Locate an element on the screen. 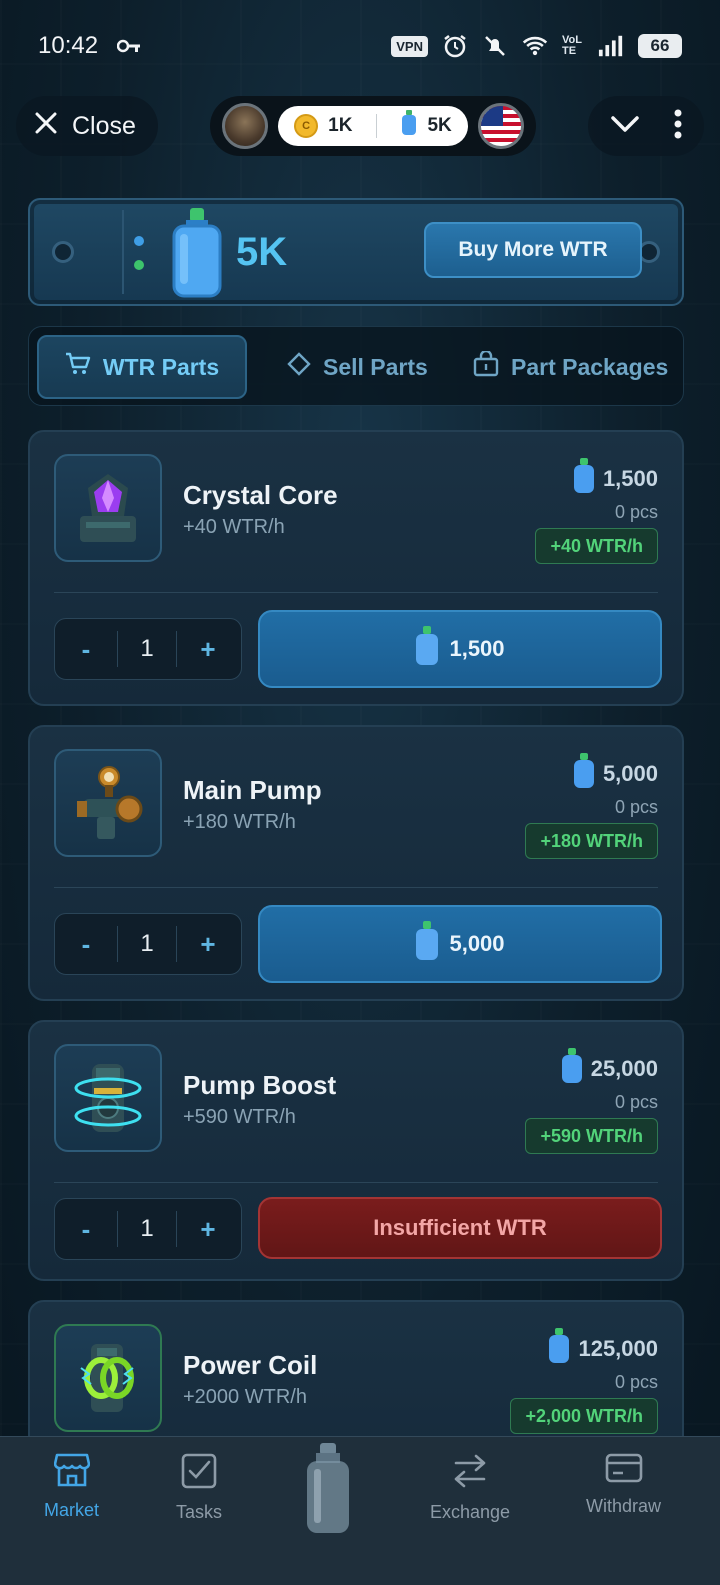 The width and height of the screenshot is (720, 1585). close-button: Close is located at coordinates (87, 126).